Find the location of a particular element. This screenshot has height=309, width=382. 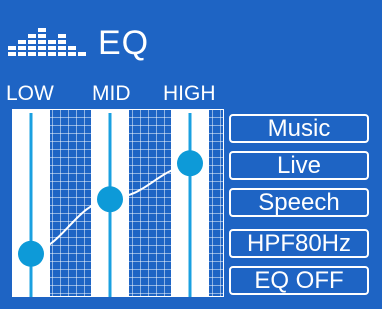

preset-music-button: Music is located at coordinates (299, 128).